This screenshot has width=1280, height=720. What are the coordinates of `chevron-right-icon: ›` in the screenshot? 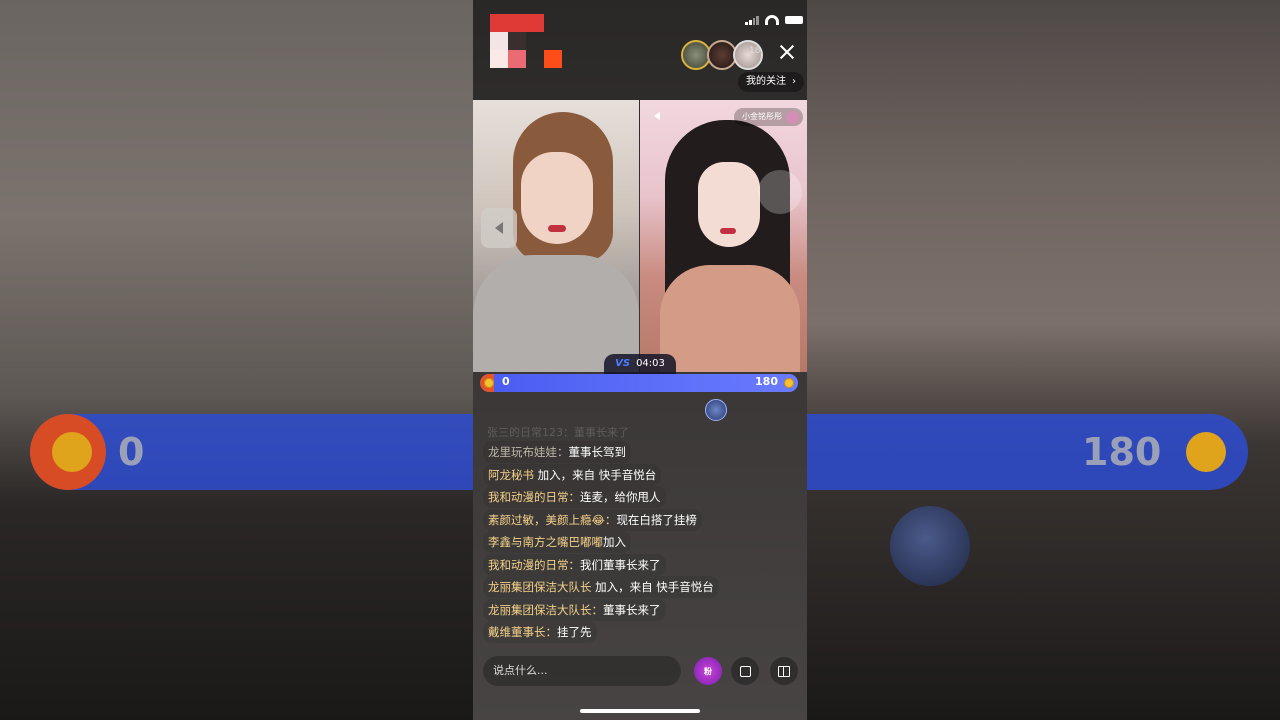 It's located at (794, 81).